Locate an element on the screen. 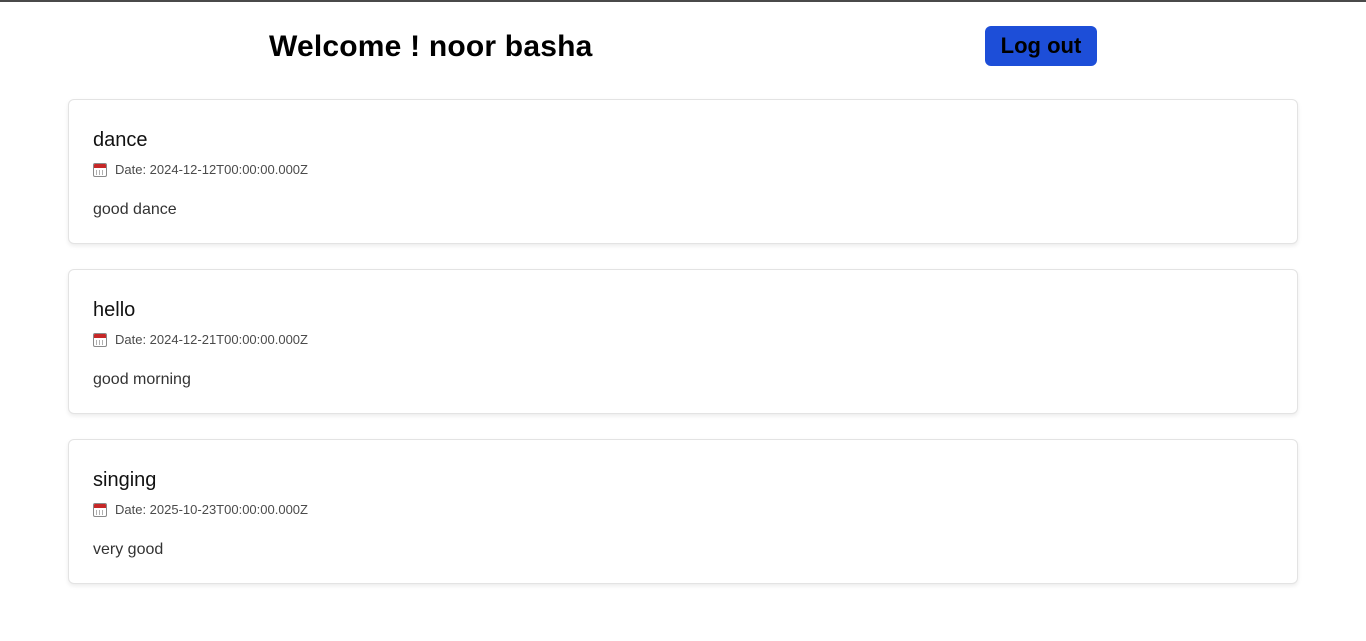  event-description: very good is located at coordinates (128, 549).